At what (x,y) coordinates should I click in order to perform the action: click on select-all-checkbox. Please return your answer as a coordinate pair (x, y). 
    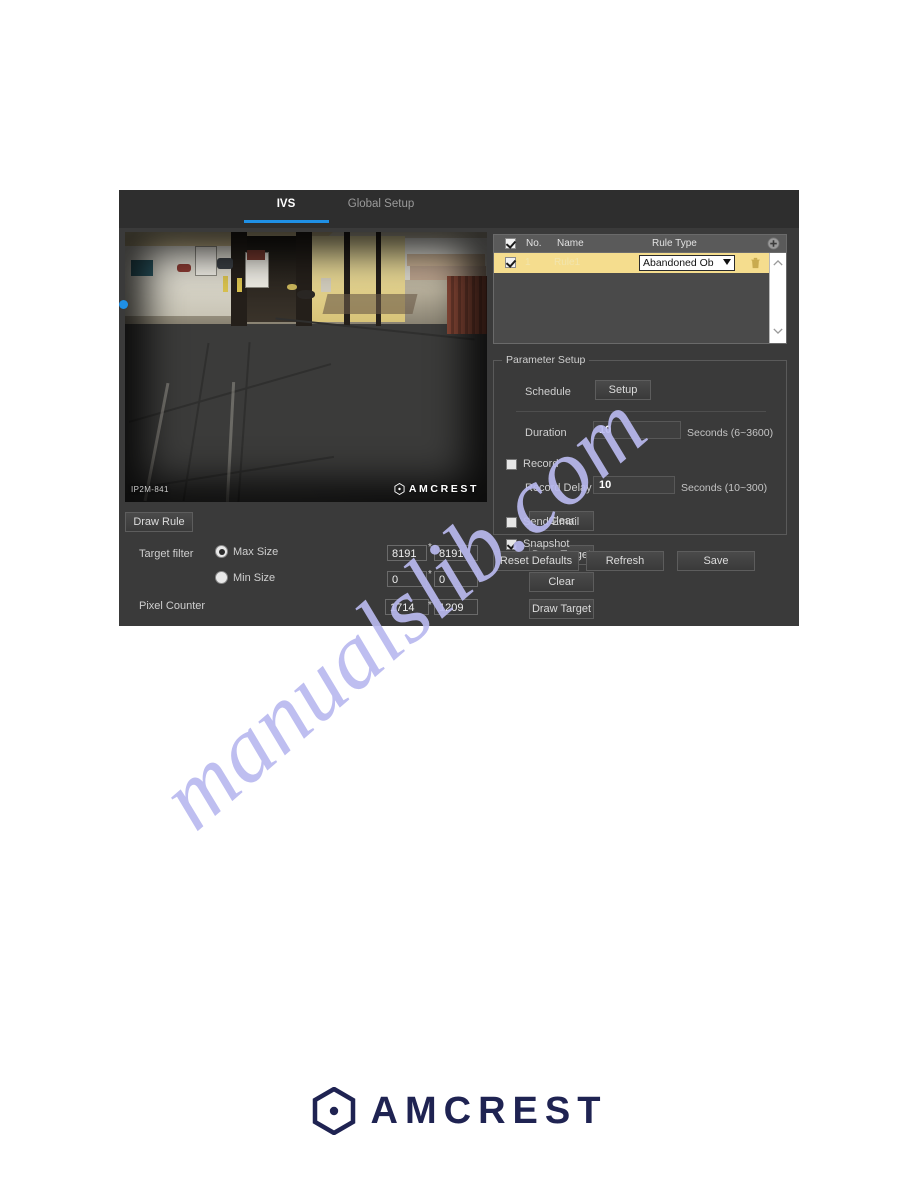
    Looking at the image, I should click on (510, 243).